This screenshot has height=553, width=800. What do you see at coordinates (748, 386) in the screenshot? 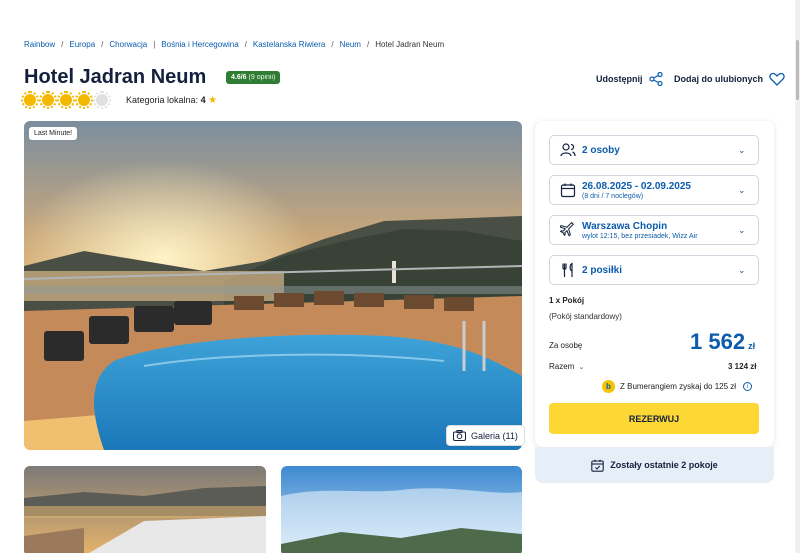
I see `info-icon: i` at bounding box center [748, 386].